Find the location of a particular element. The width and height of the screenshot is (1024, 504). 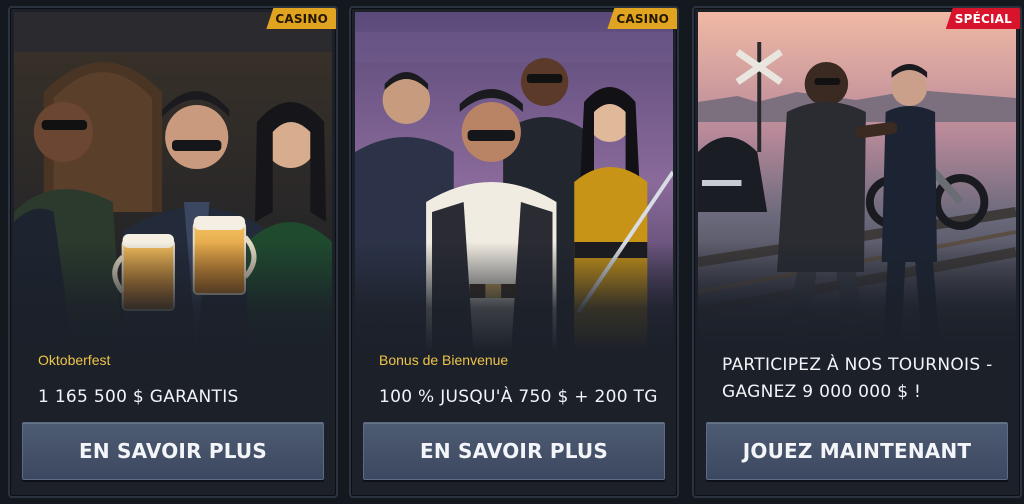

promo-subtitle: Bonus de Bienvenue is located at coordinates (444, 360).